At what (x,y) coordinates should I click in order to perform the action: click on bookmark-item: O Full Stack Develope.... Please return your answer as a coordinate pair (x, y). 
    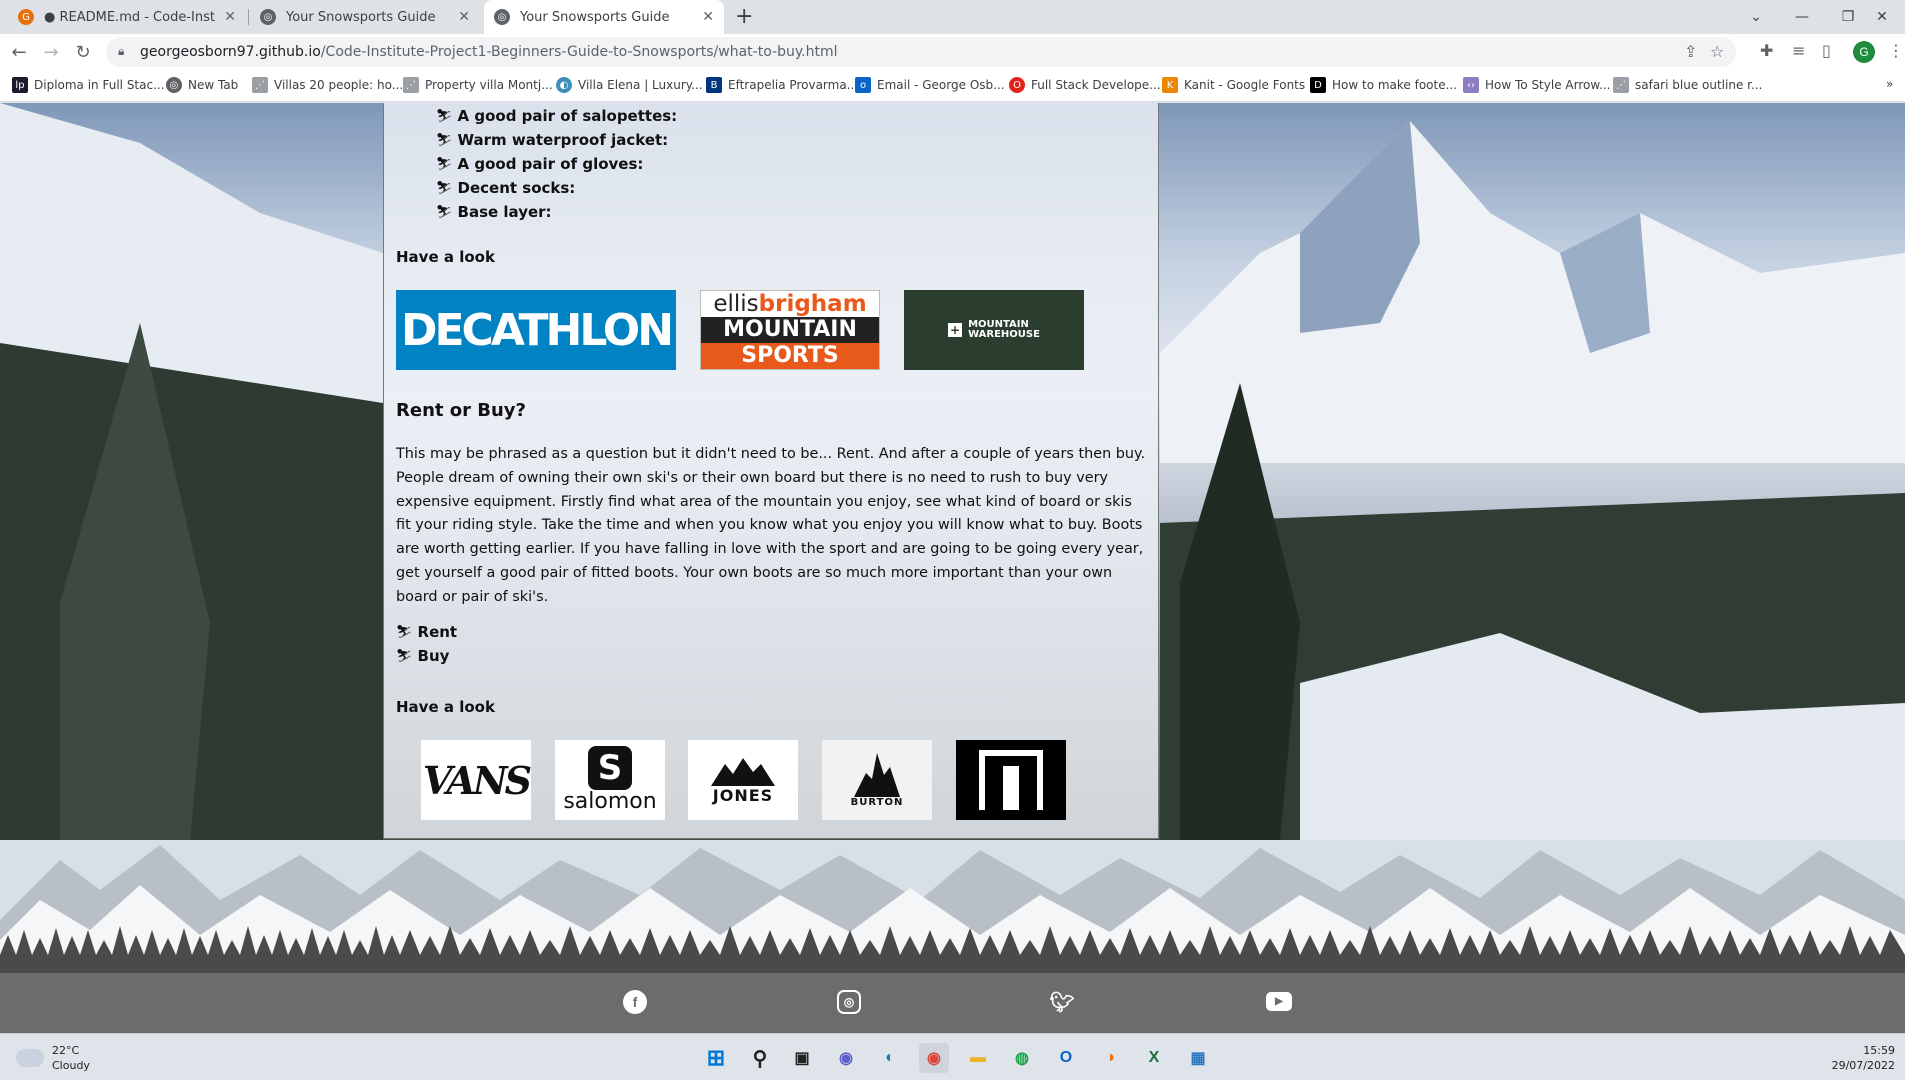
    Looking at the image, I should click on (1085, 85).